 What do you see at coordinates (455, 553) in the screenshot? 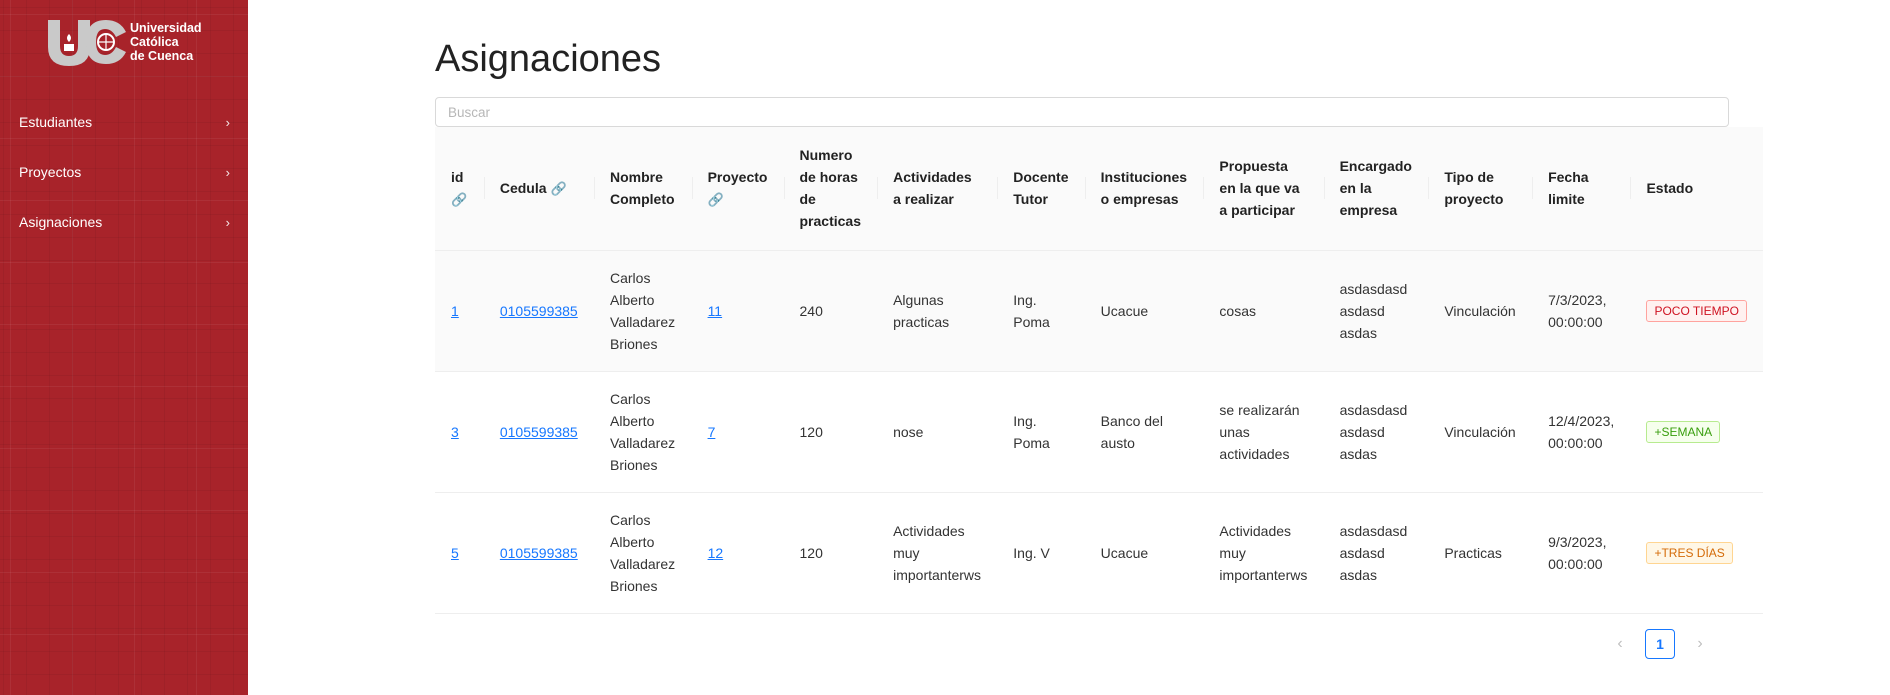
I see `id-link: 5` at bounding box center [455, 553].